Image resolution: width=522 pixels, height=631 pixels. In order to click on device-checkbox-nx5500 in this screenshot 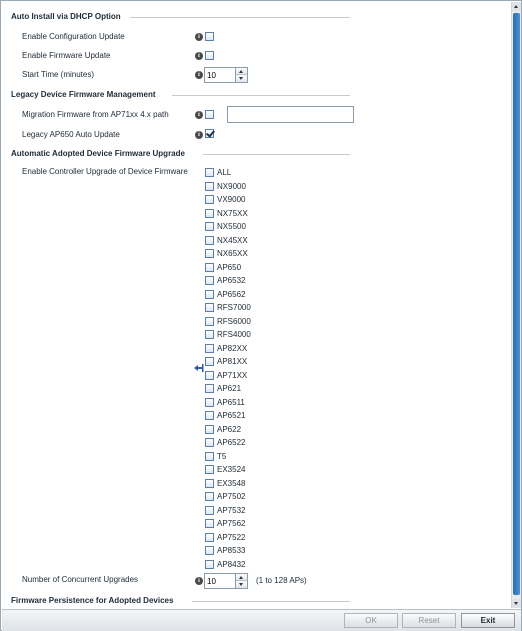, I will do `click(209, 226)`.